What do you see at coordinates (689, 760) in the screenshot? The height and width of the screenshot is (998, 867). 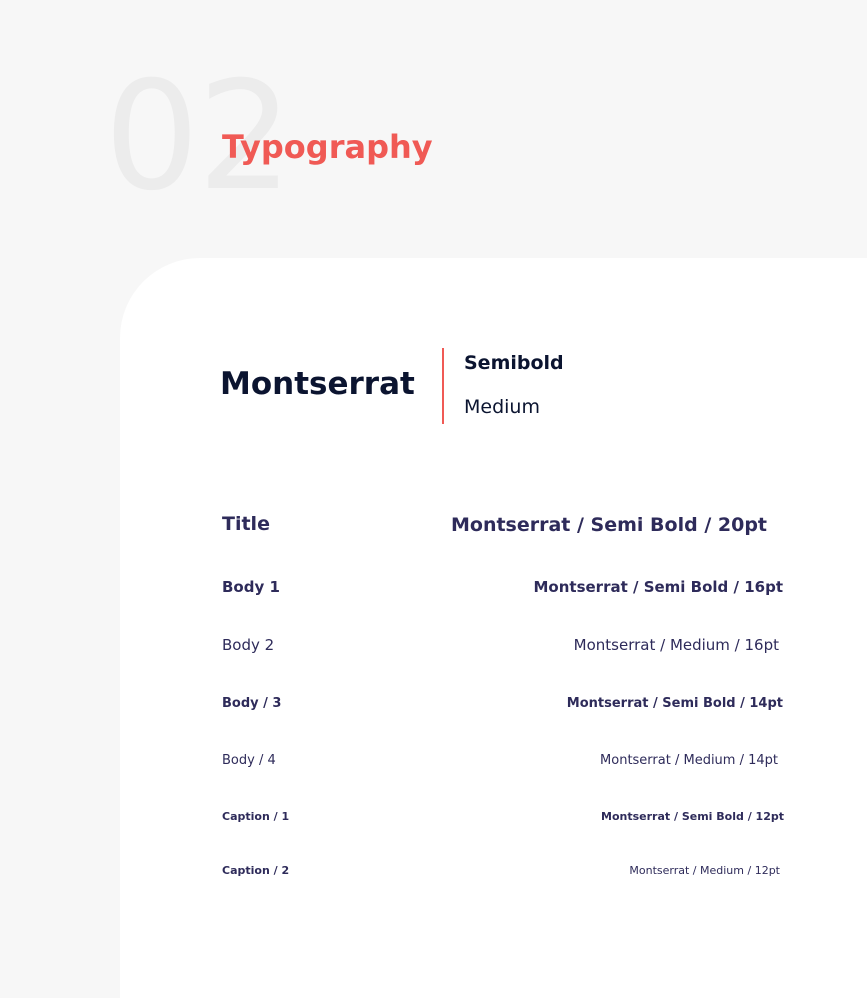 I see `style-spec: Montserrat / Medium / 14pt` at bounding box center [689, 760].